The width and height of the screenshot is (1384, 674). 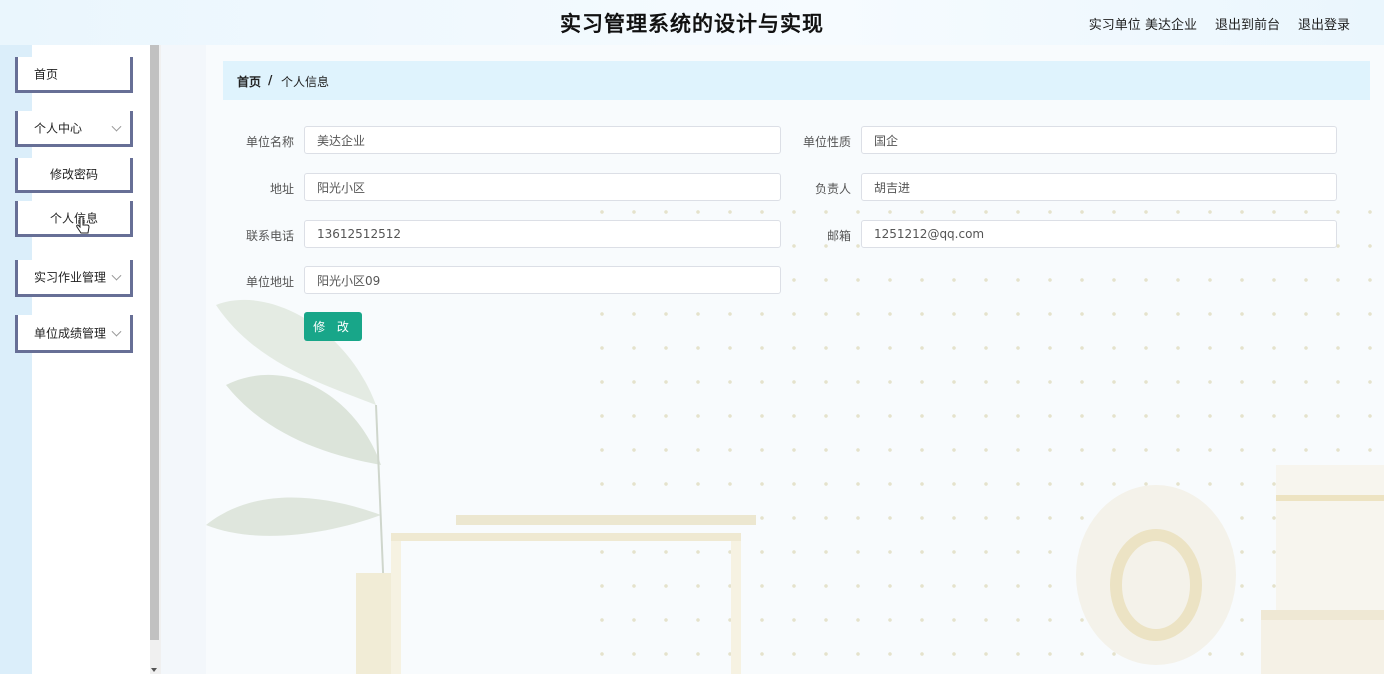 I want to click on current-user: 实习单位 美达企业, so click(x=1143, y=23).